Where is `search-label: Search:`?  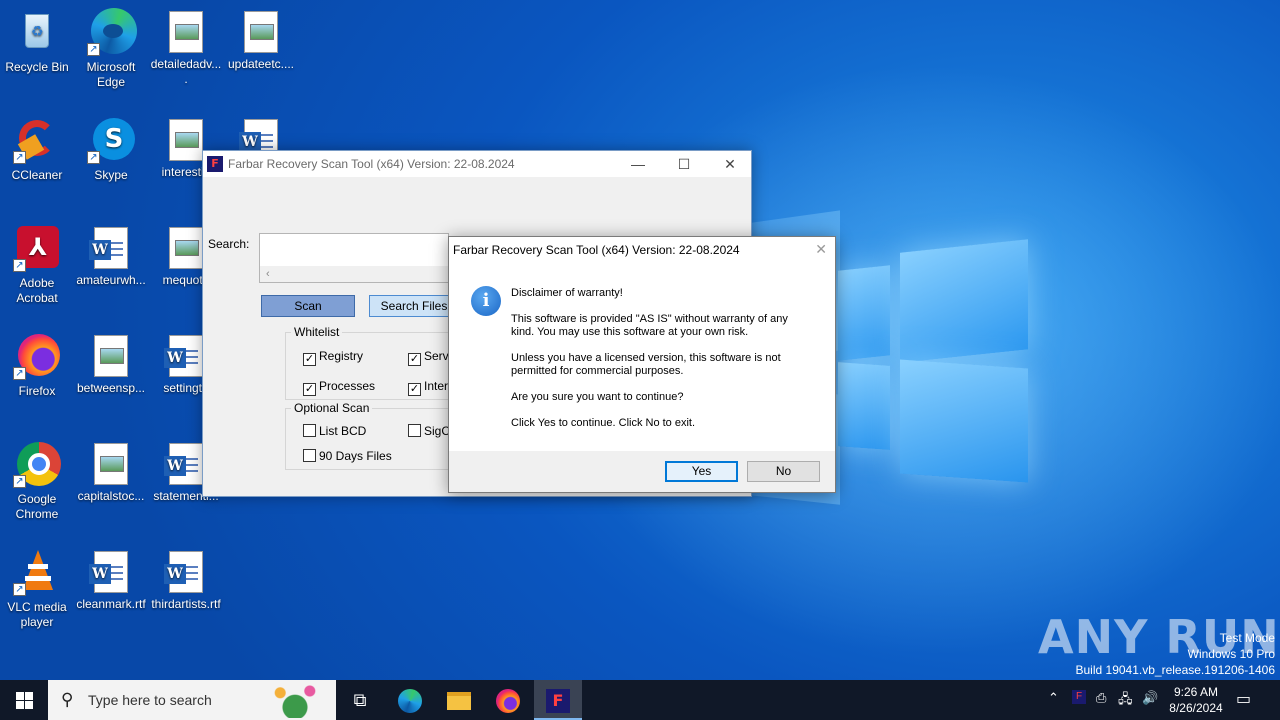
search-label: Search: is located at coordinates (229, 244).